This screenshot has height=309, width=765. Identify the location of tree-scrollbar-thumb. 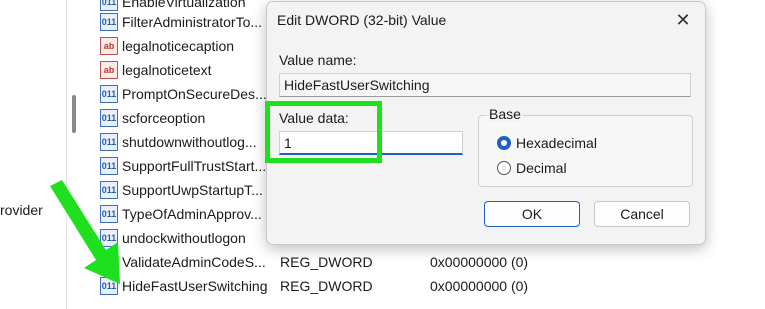
(74, 114).